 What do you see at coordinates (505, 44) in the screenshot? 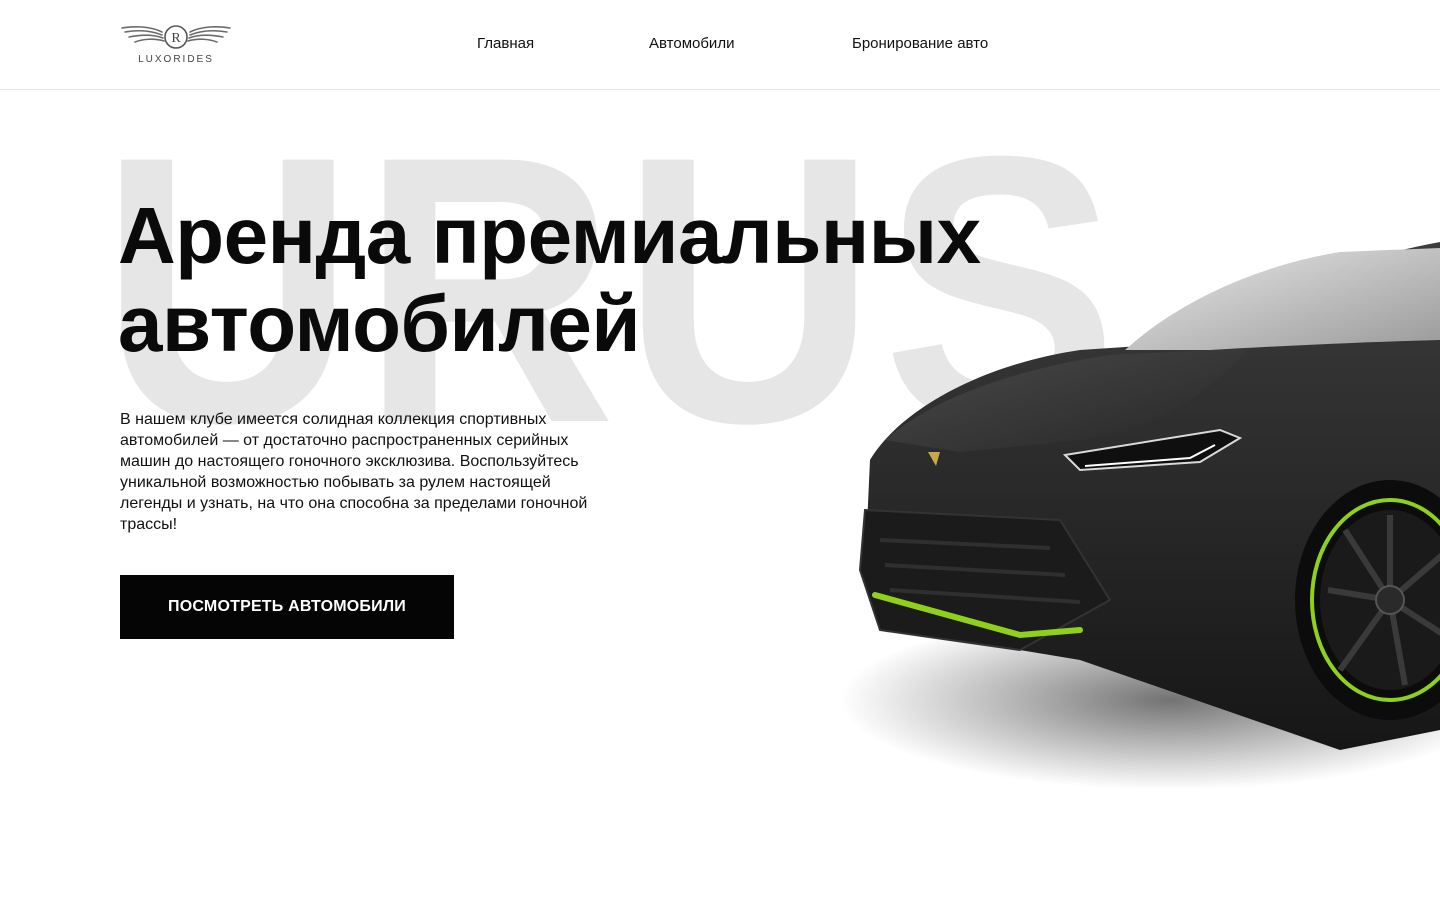
I see `nav-link-home: Главная` at bounding box center [505, 44].